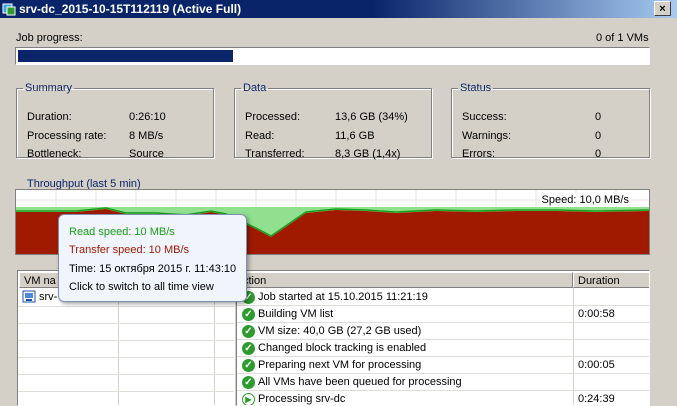 The height and width of the screenshot is (406, 677). Describe the element at coordinates (340, 331) in the screenshot. I see `log-action: VM size: 40,0 GB (27,2 GB used)` at that location.